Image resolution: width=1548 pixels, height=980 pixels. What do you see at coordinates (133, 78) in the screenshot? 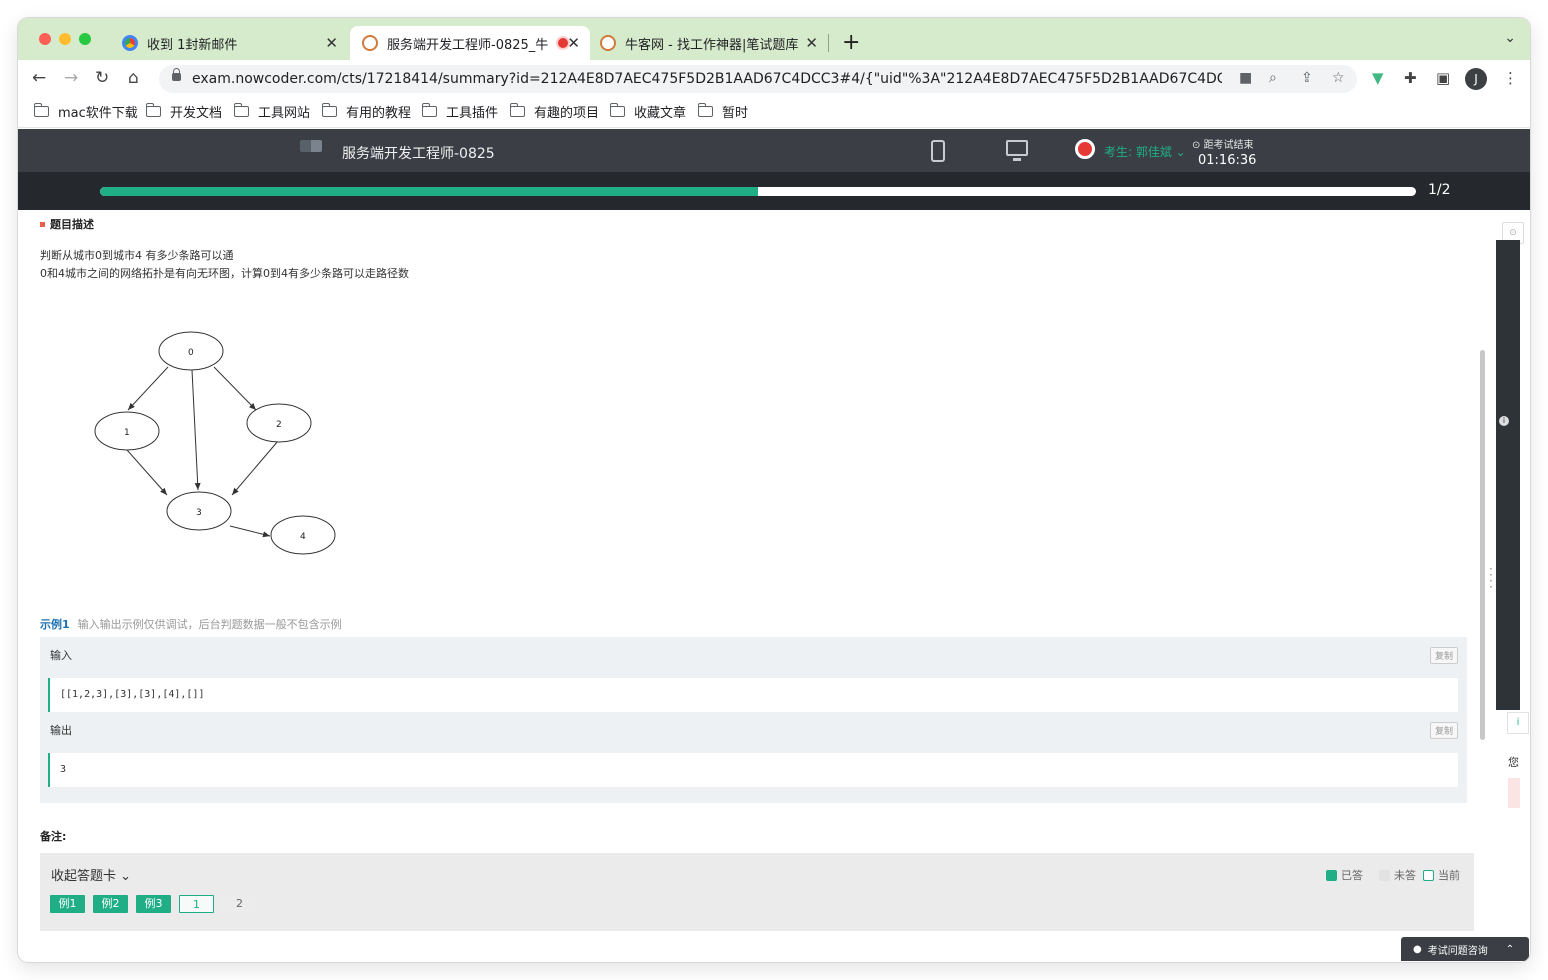
I see `home-icon: ⌂` at bounding box center [133, 78].